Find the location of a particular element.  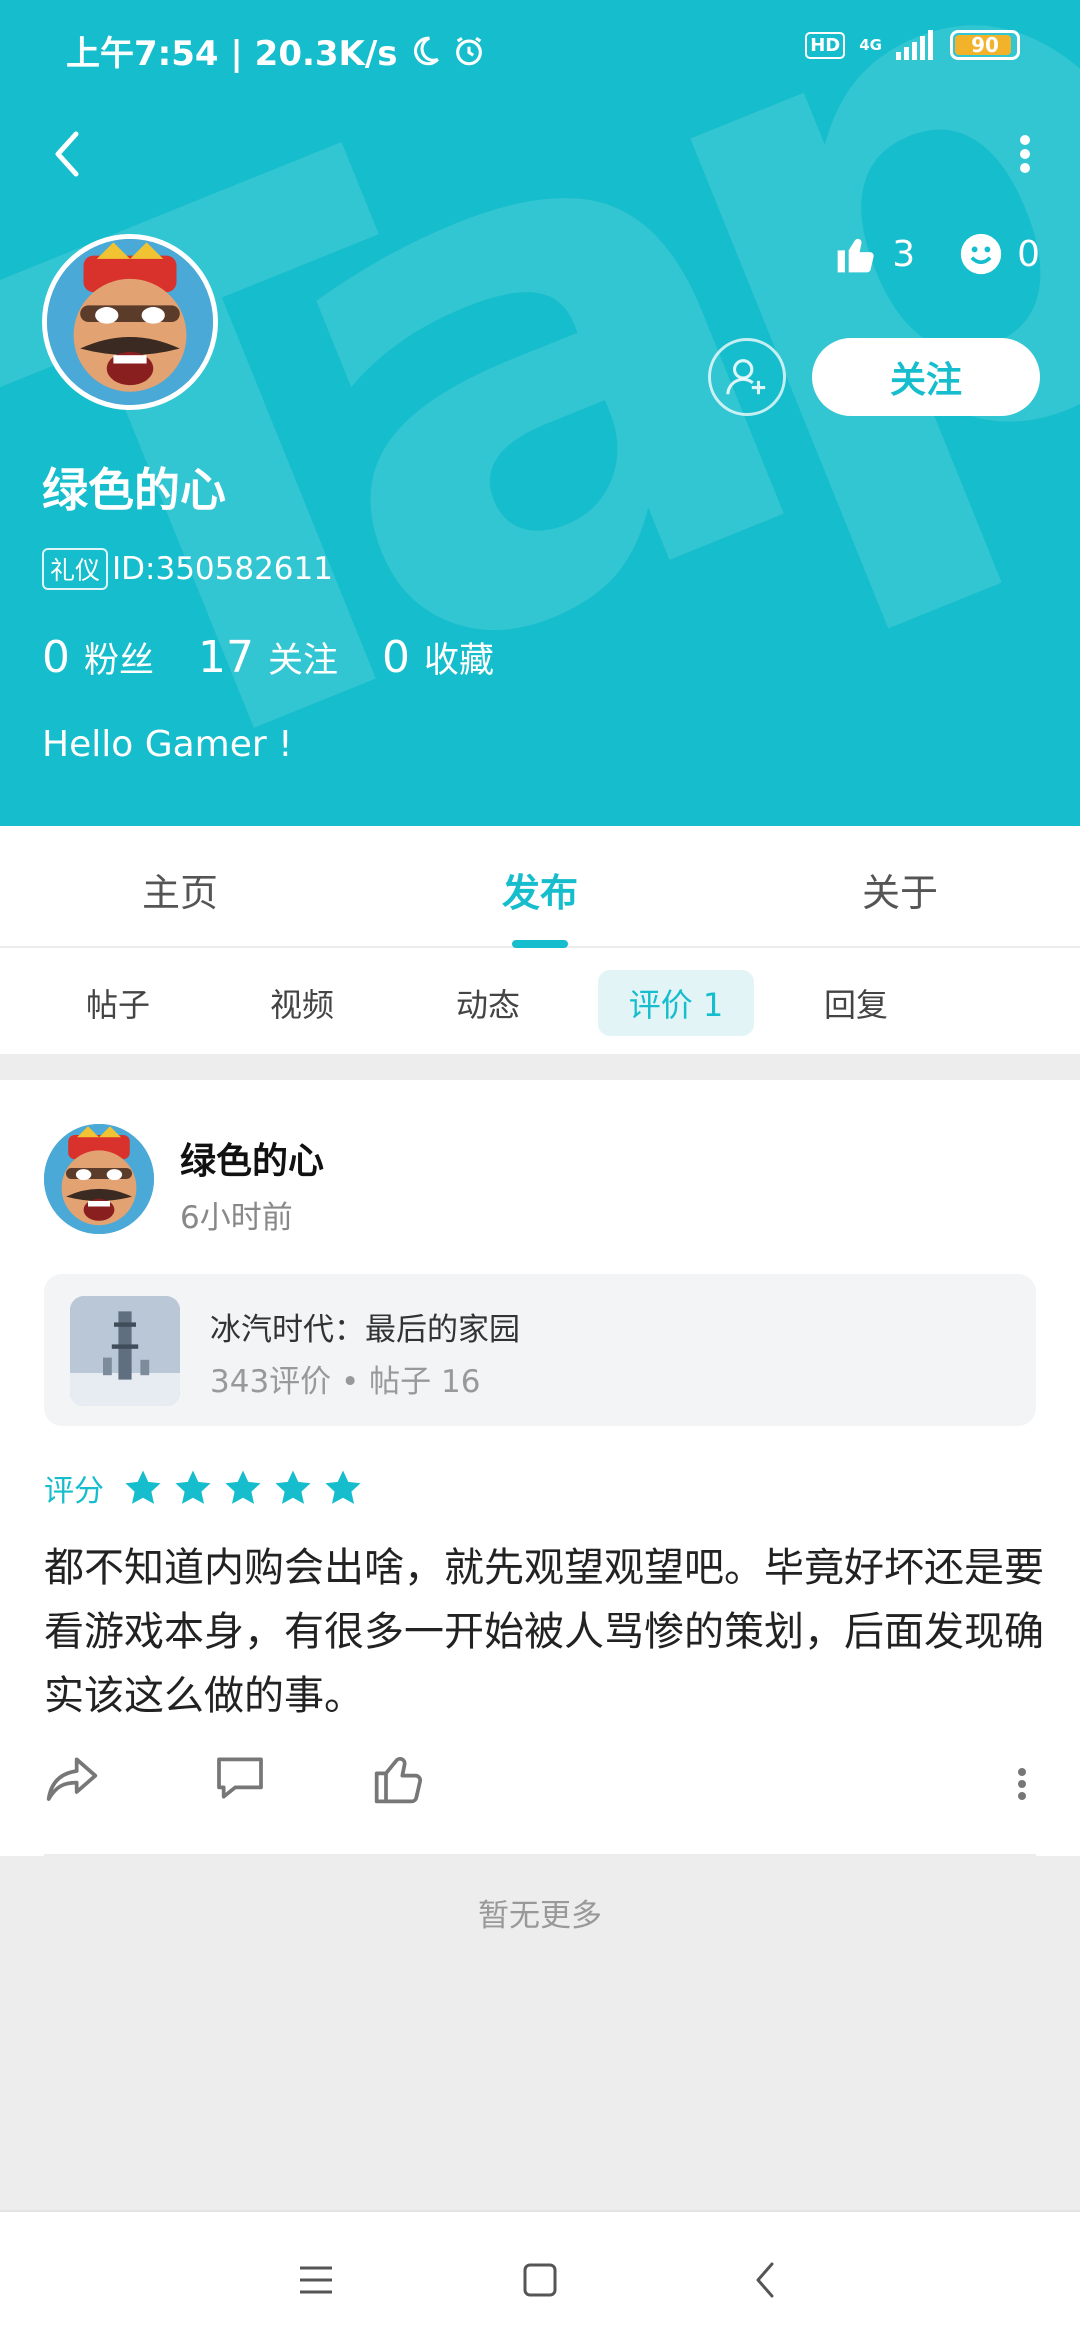

add-user-icon is located at coordinates (746, 377).